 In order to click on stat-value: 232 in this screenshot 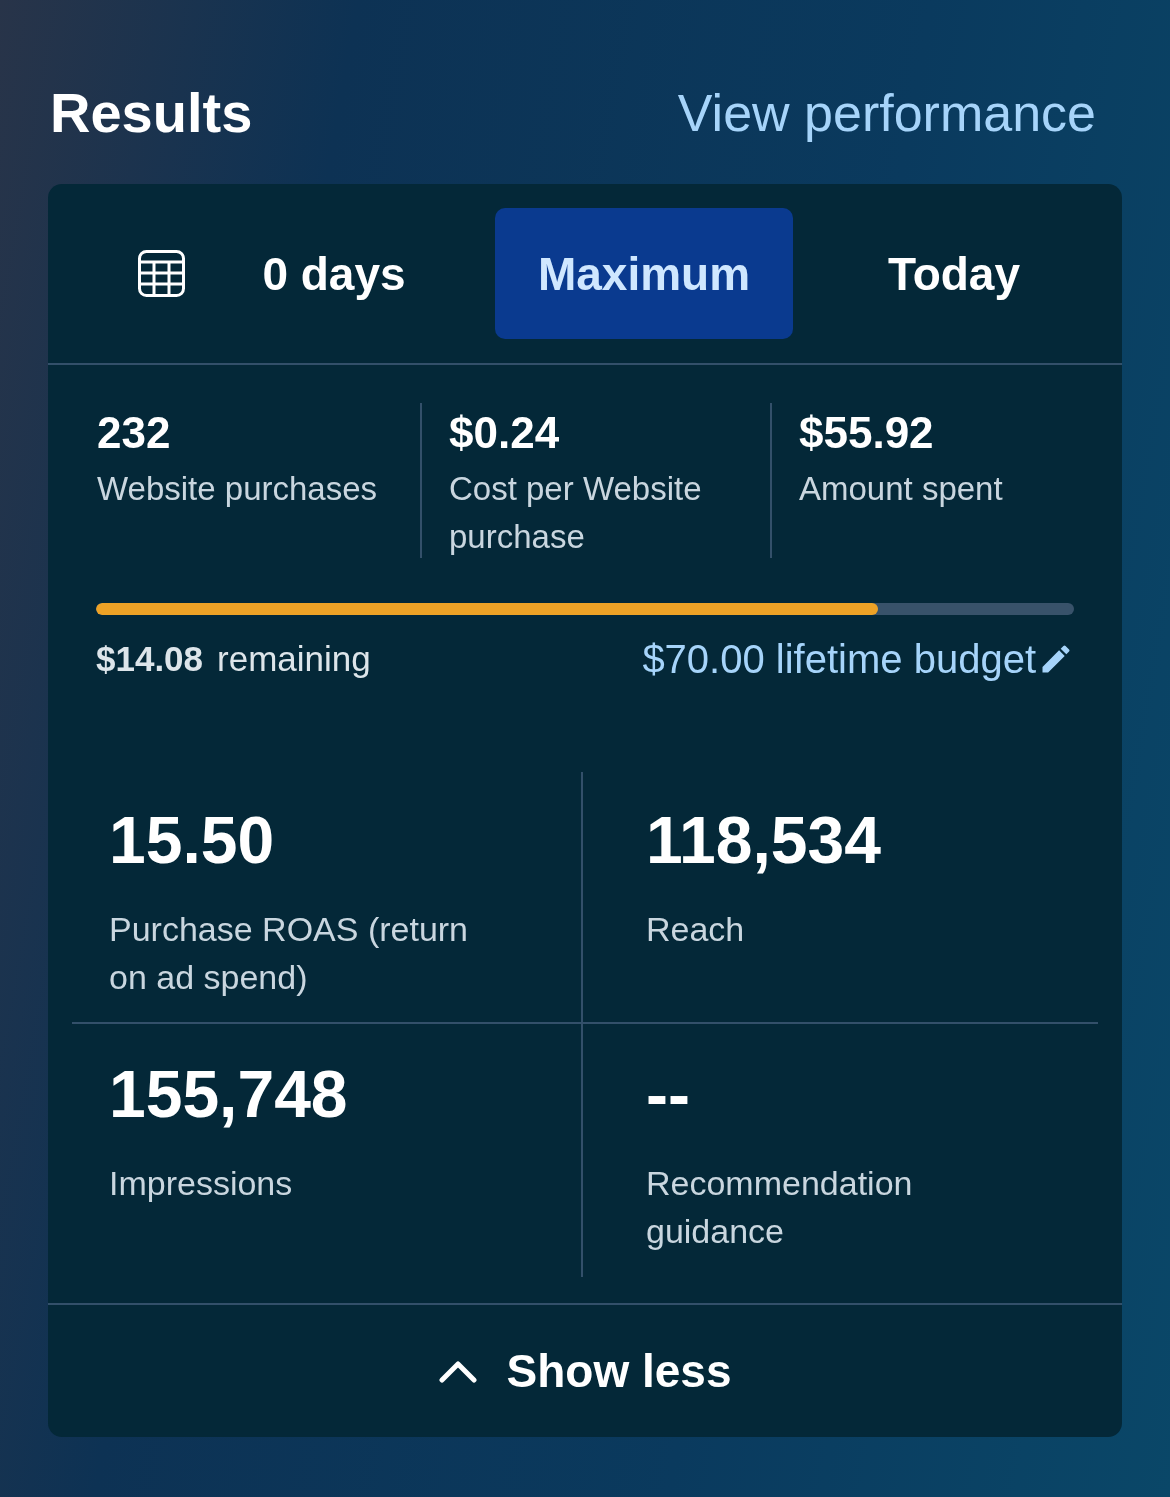, I will do `click(134, 433)`.